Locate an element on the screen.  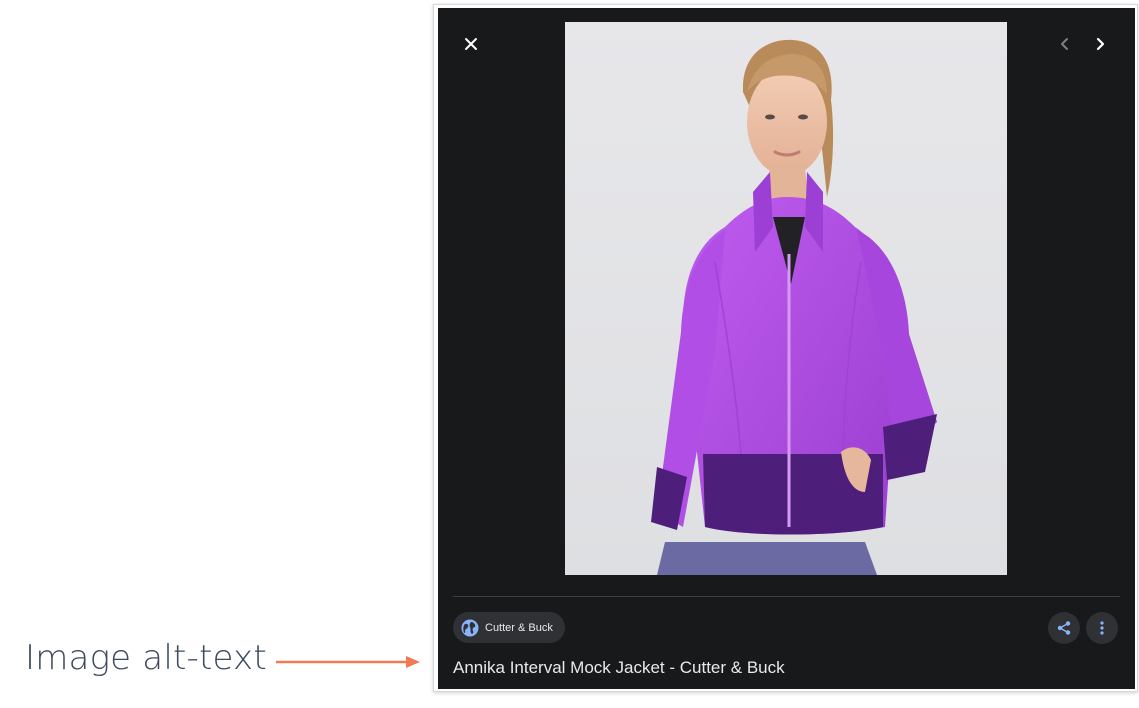
chevron-left-icon is located at coordinates (1064, 44).